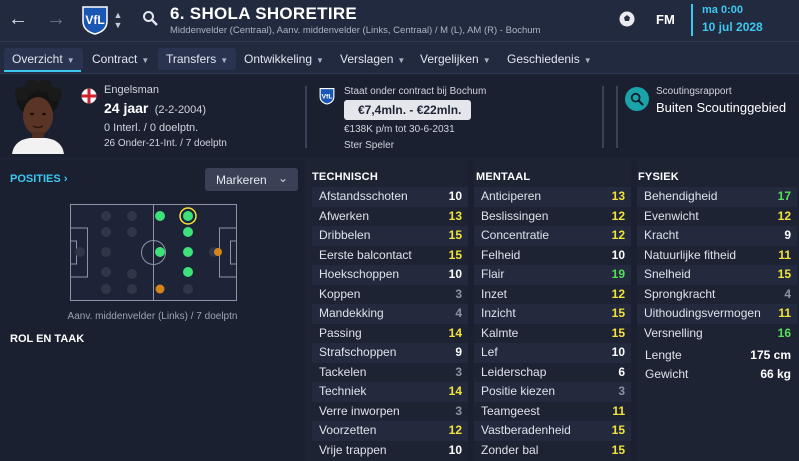 This screenshot has width=799, height=461. What do you see at coordinates (784, 332) in the screenshot?
I see `attribute-value: 16` at bounding box center [784, 332].